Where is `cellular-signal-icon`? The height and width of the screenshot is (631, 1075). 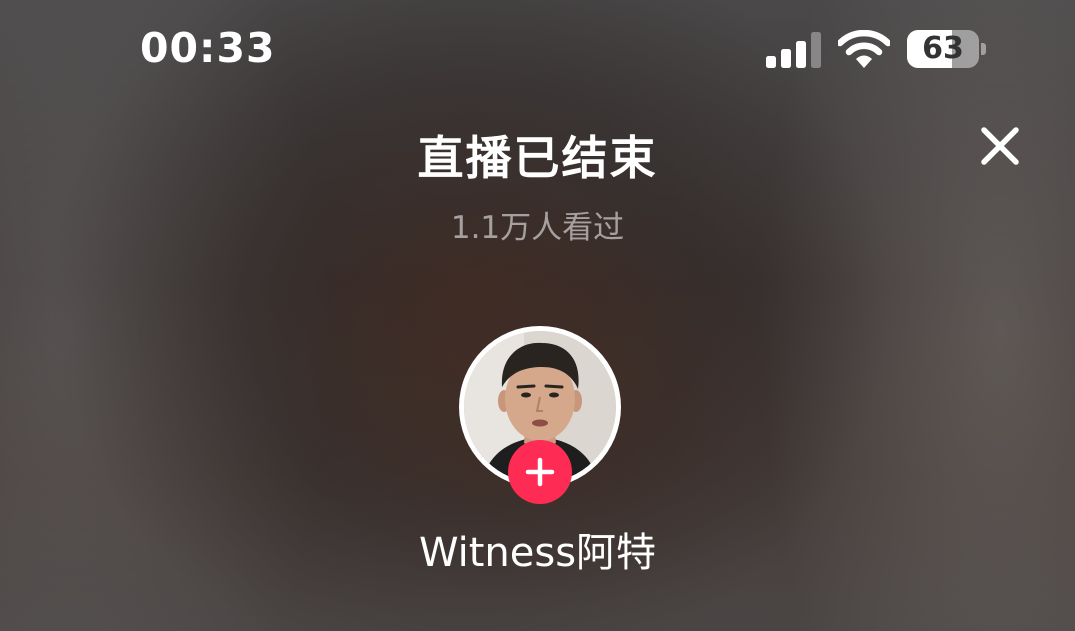 cellular-signal-icon is located at coordinates (793, 50).